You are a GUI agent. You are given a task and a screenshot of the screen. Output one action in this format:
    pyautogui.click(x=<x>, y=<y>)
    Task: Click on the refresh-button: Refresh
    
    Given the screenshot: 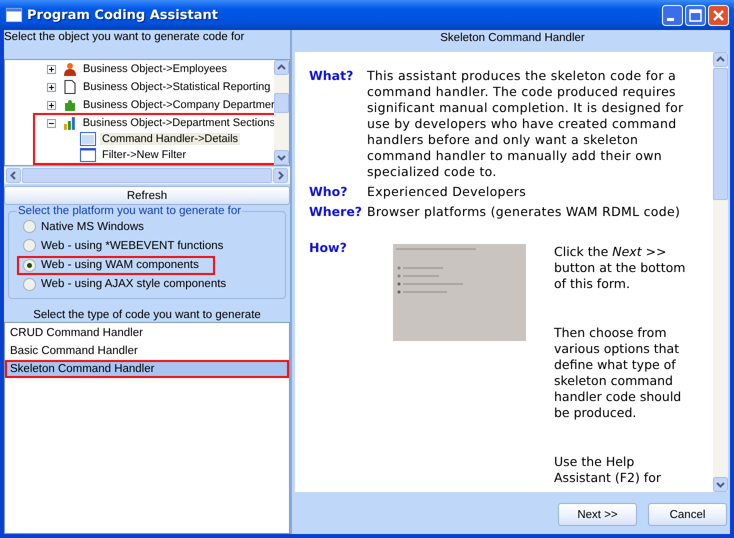 What is the action you would take?
    pyautogui.click(x=147, y=195)
    